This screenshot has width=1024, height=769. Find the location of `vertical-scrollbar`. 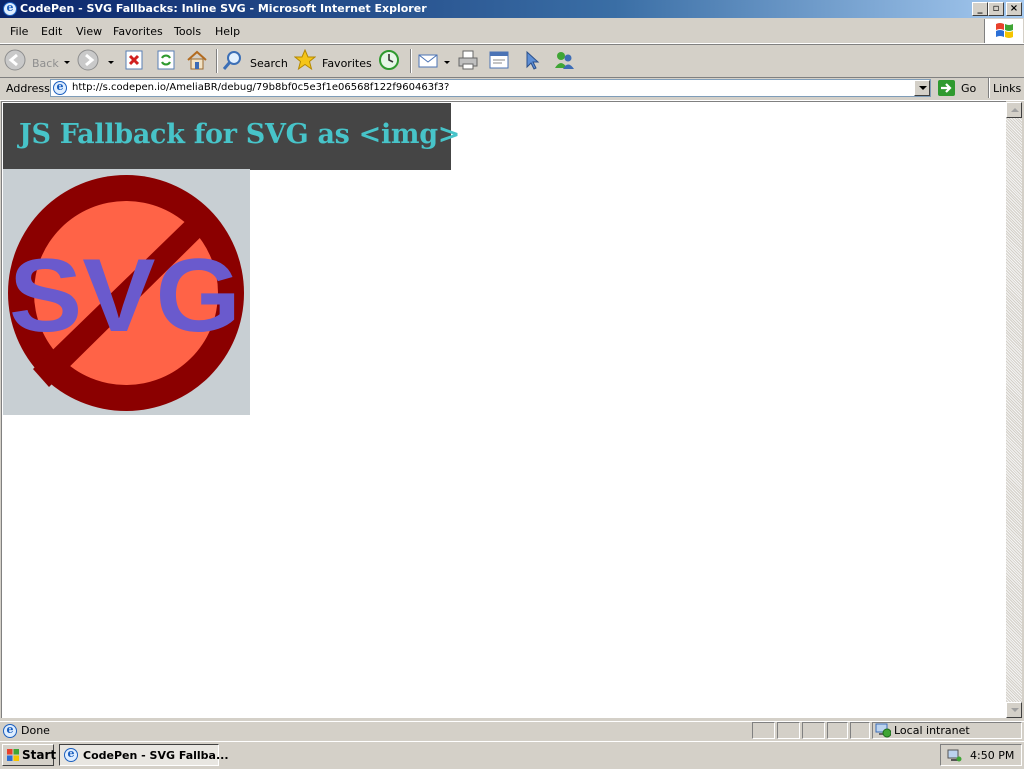

vertical-scrollbar is located at coordinates (1014, 410).